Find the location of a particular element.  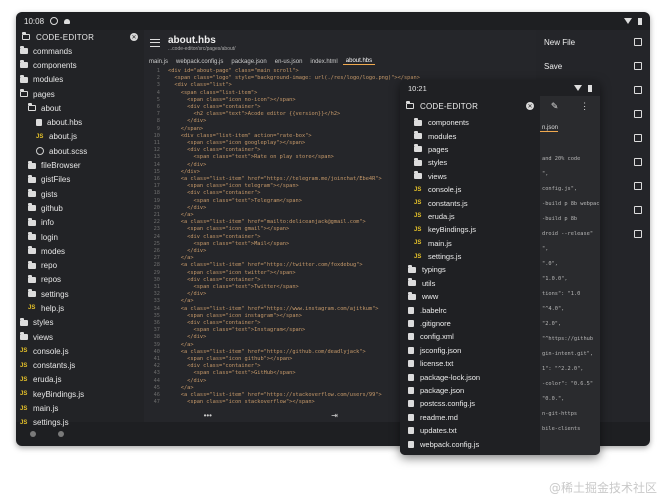

editor-tab: package.json is located at coordinates (248, 62).